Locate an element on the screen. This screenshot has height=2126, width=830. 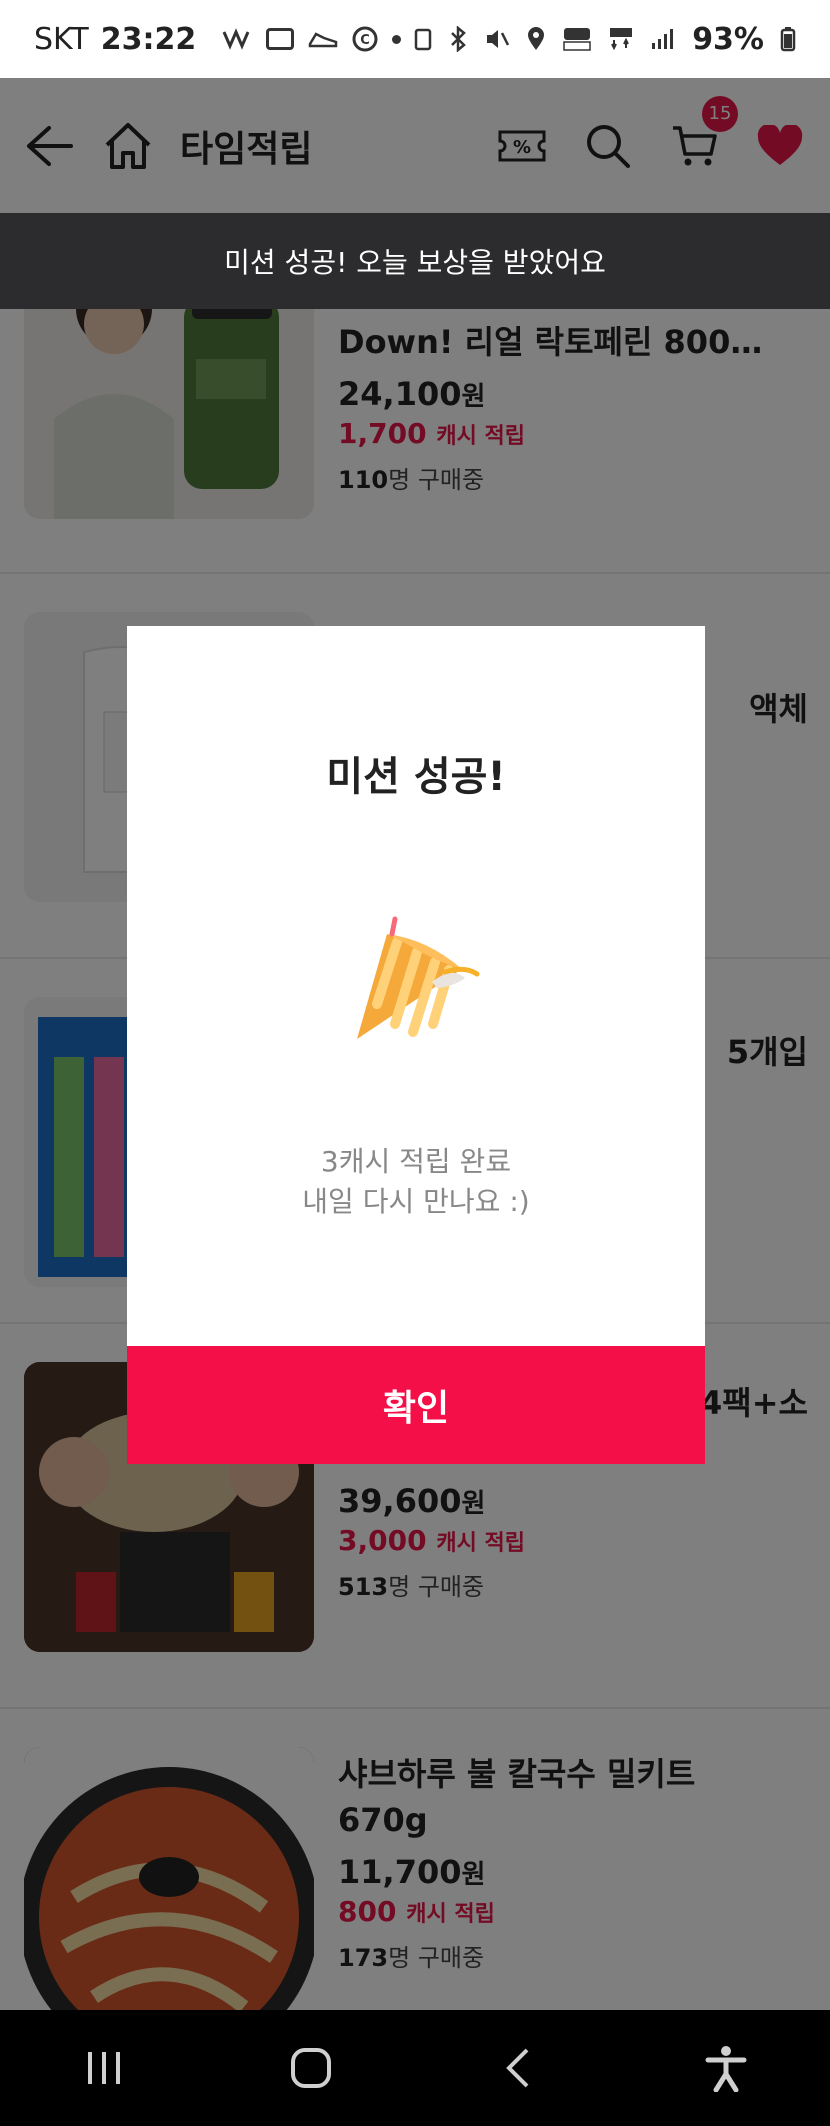
battery-percent: 93% is located at coordinates (728, 39).